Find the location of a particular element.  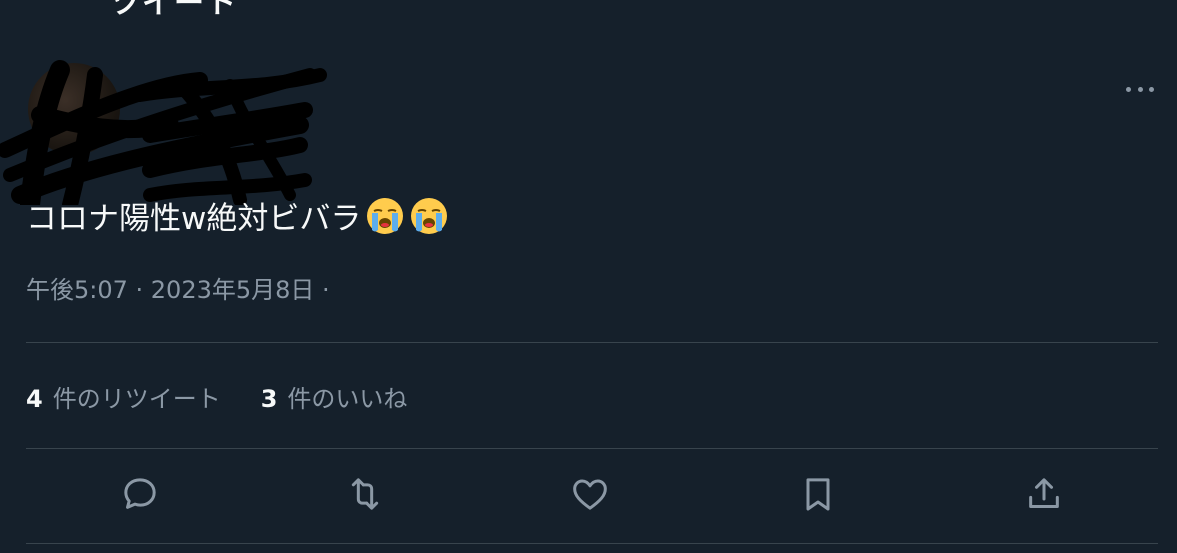

likes-count: 3 is located at coordinates (269, 399).